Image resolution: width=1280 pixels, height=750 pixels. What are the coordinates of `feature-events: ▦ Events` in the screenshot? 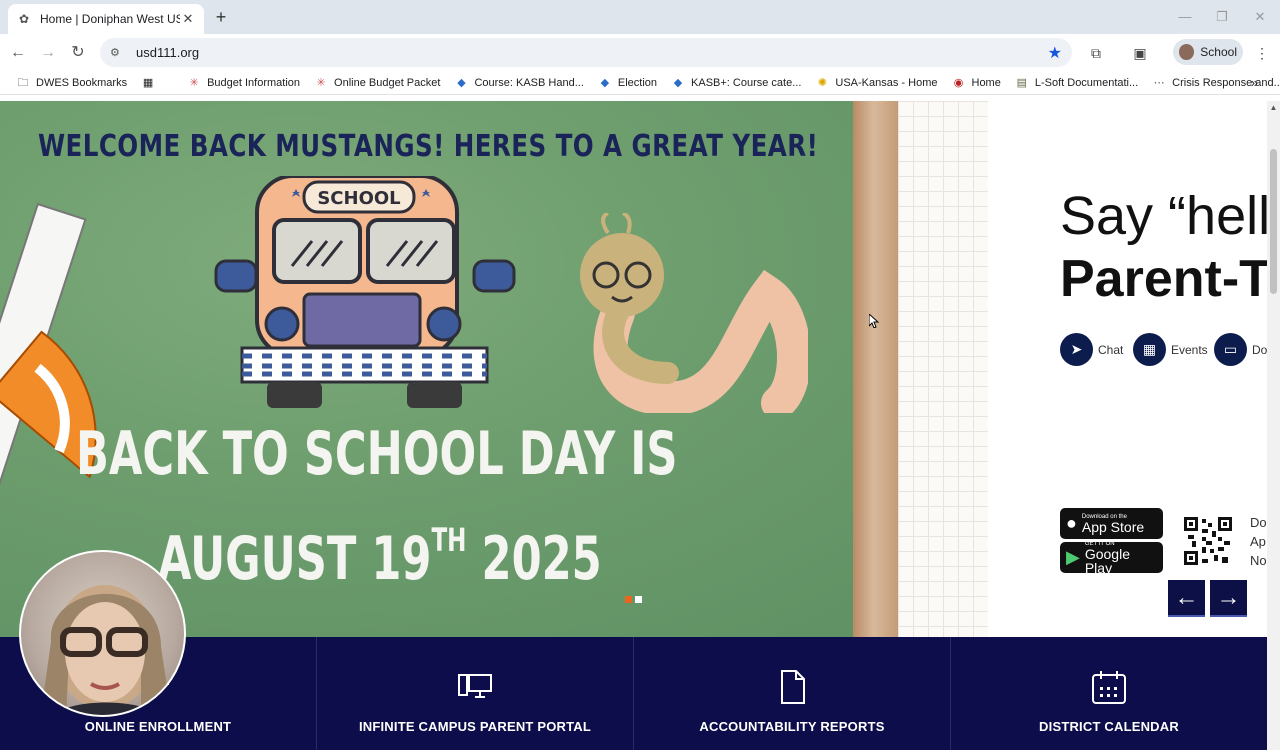 It's located at (1170, 349).